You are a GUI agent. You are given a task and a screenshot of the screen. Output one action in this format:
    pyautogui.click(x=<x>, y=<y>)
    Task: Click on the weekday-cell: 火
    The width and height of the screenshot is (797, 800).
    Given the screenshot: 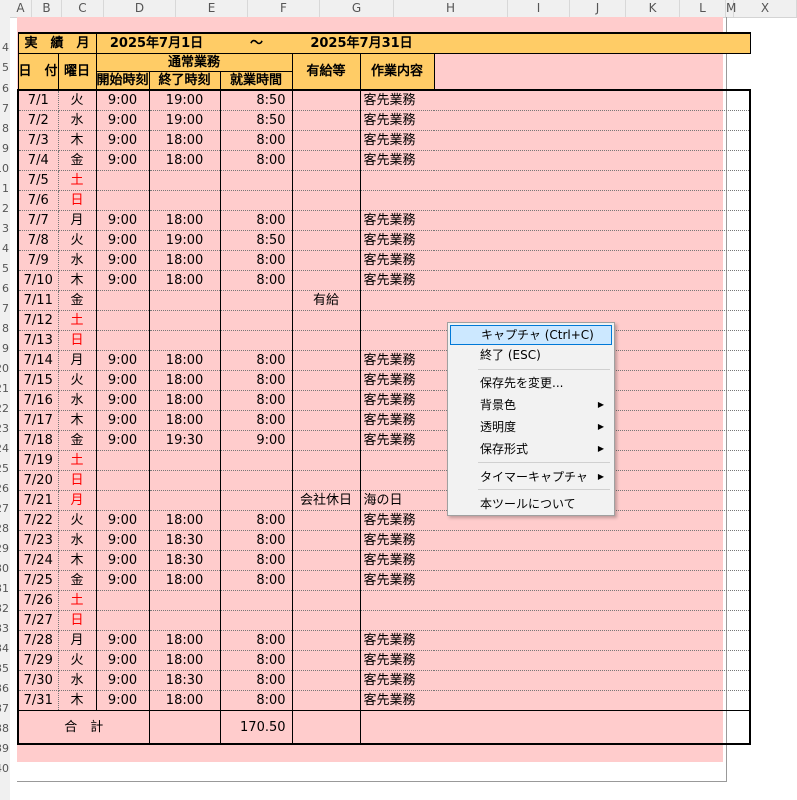 What is the action you would take?
    pyautogui.click(x=77, y=520)
    